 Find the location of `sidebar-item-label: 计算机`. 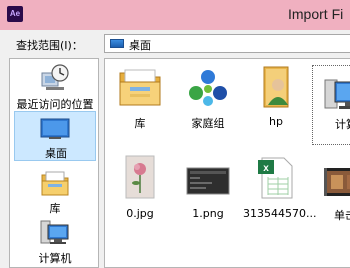

sidebar-item-label: 计算机 is located at coordinates (55, 258).